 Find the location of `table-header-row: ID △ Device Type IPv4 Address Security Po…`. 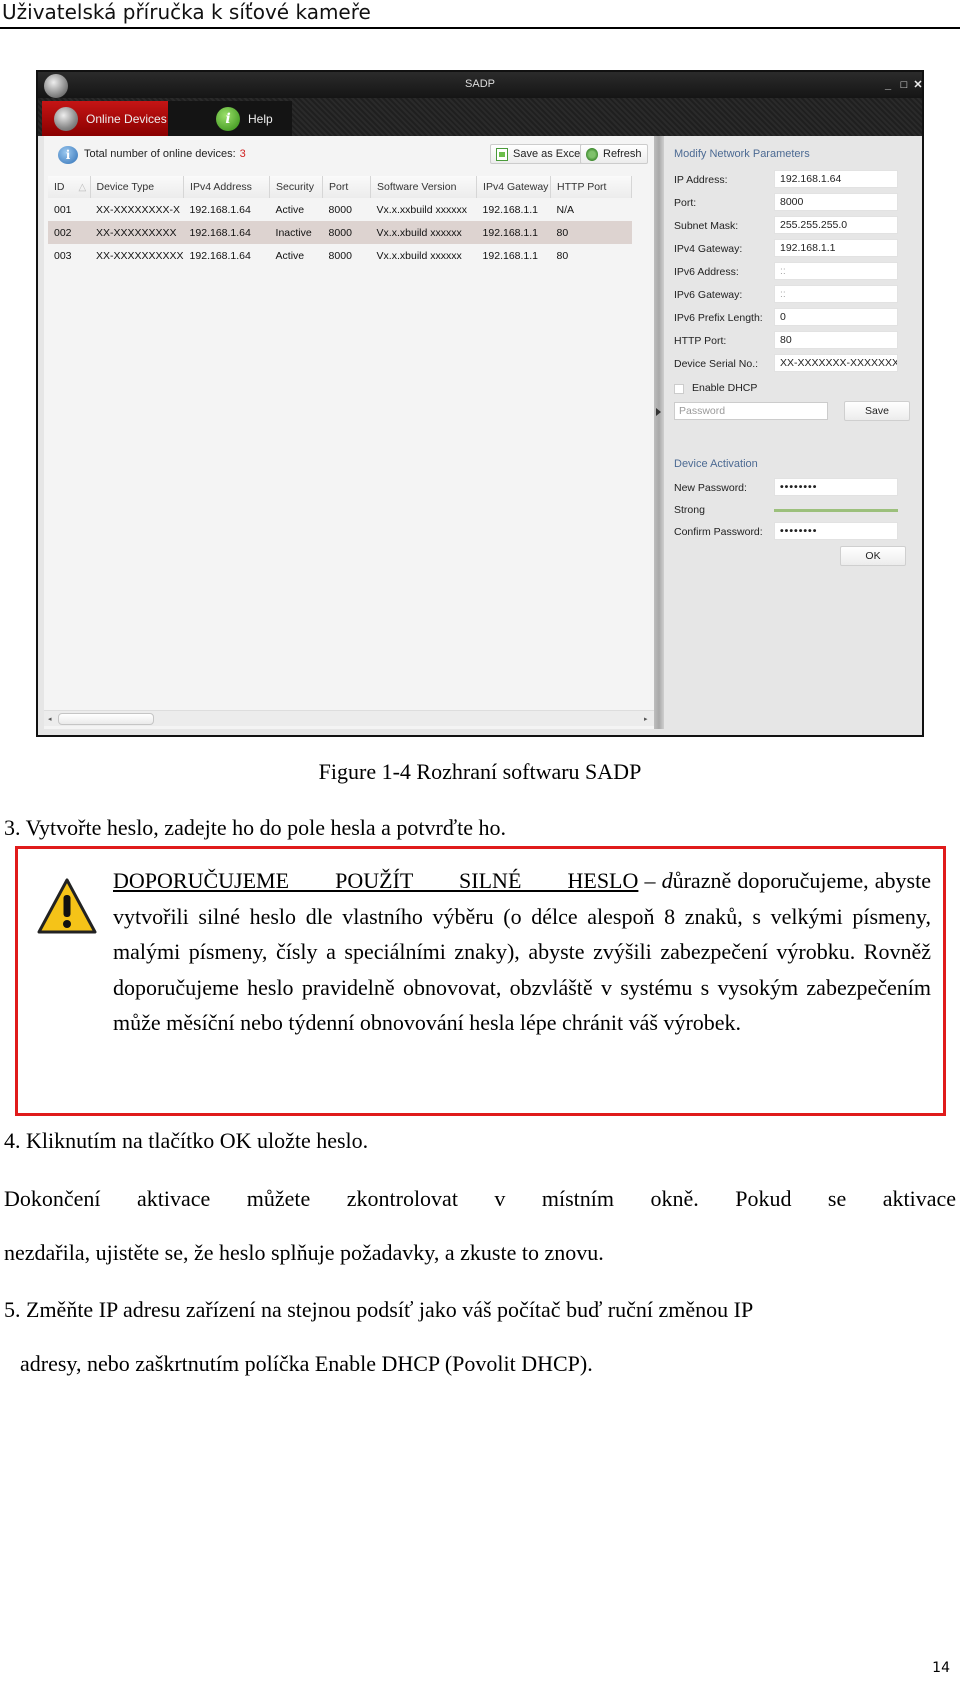

table-header-row: ID △ Device Type IPv4 Address Security Po… is located at coordinates (340, 187).